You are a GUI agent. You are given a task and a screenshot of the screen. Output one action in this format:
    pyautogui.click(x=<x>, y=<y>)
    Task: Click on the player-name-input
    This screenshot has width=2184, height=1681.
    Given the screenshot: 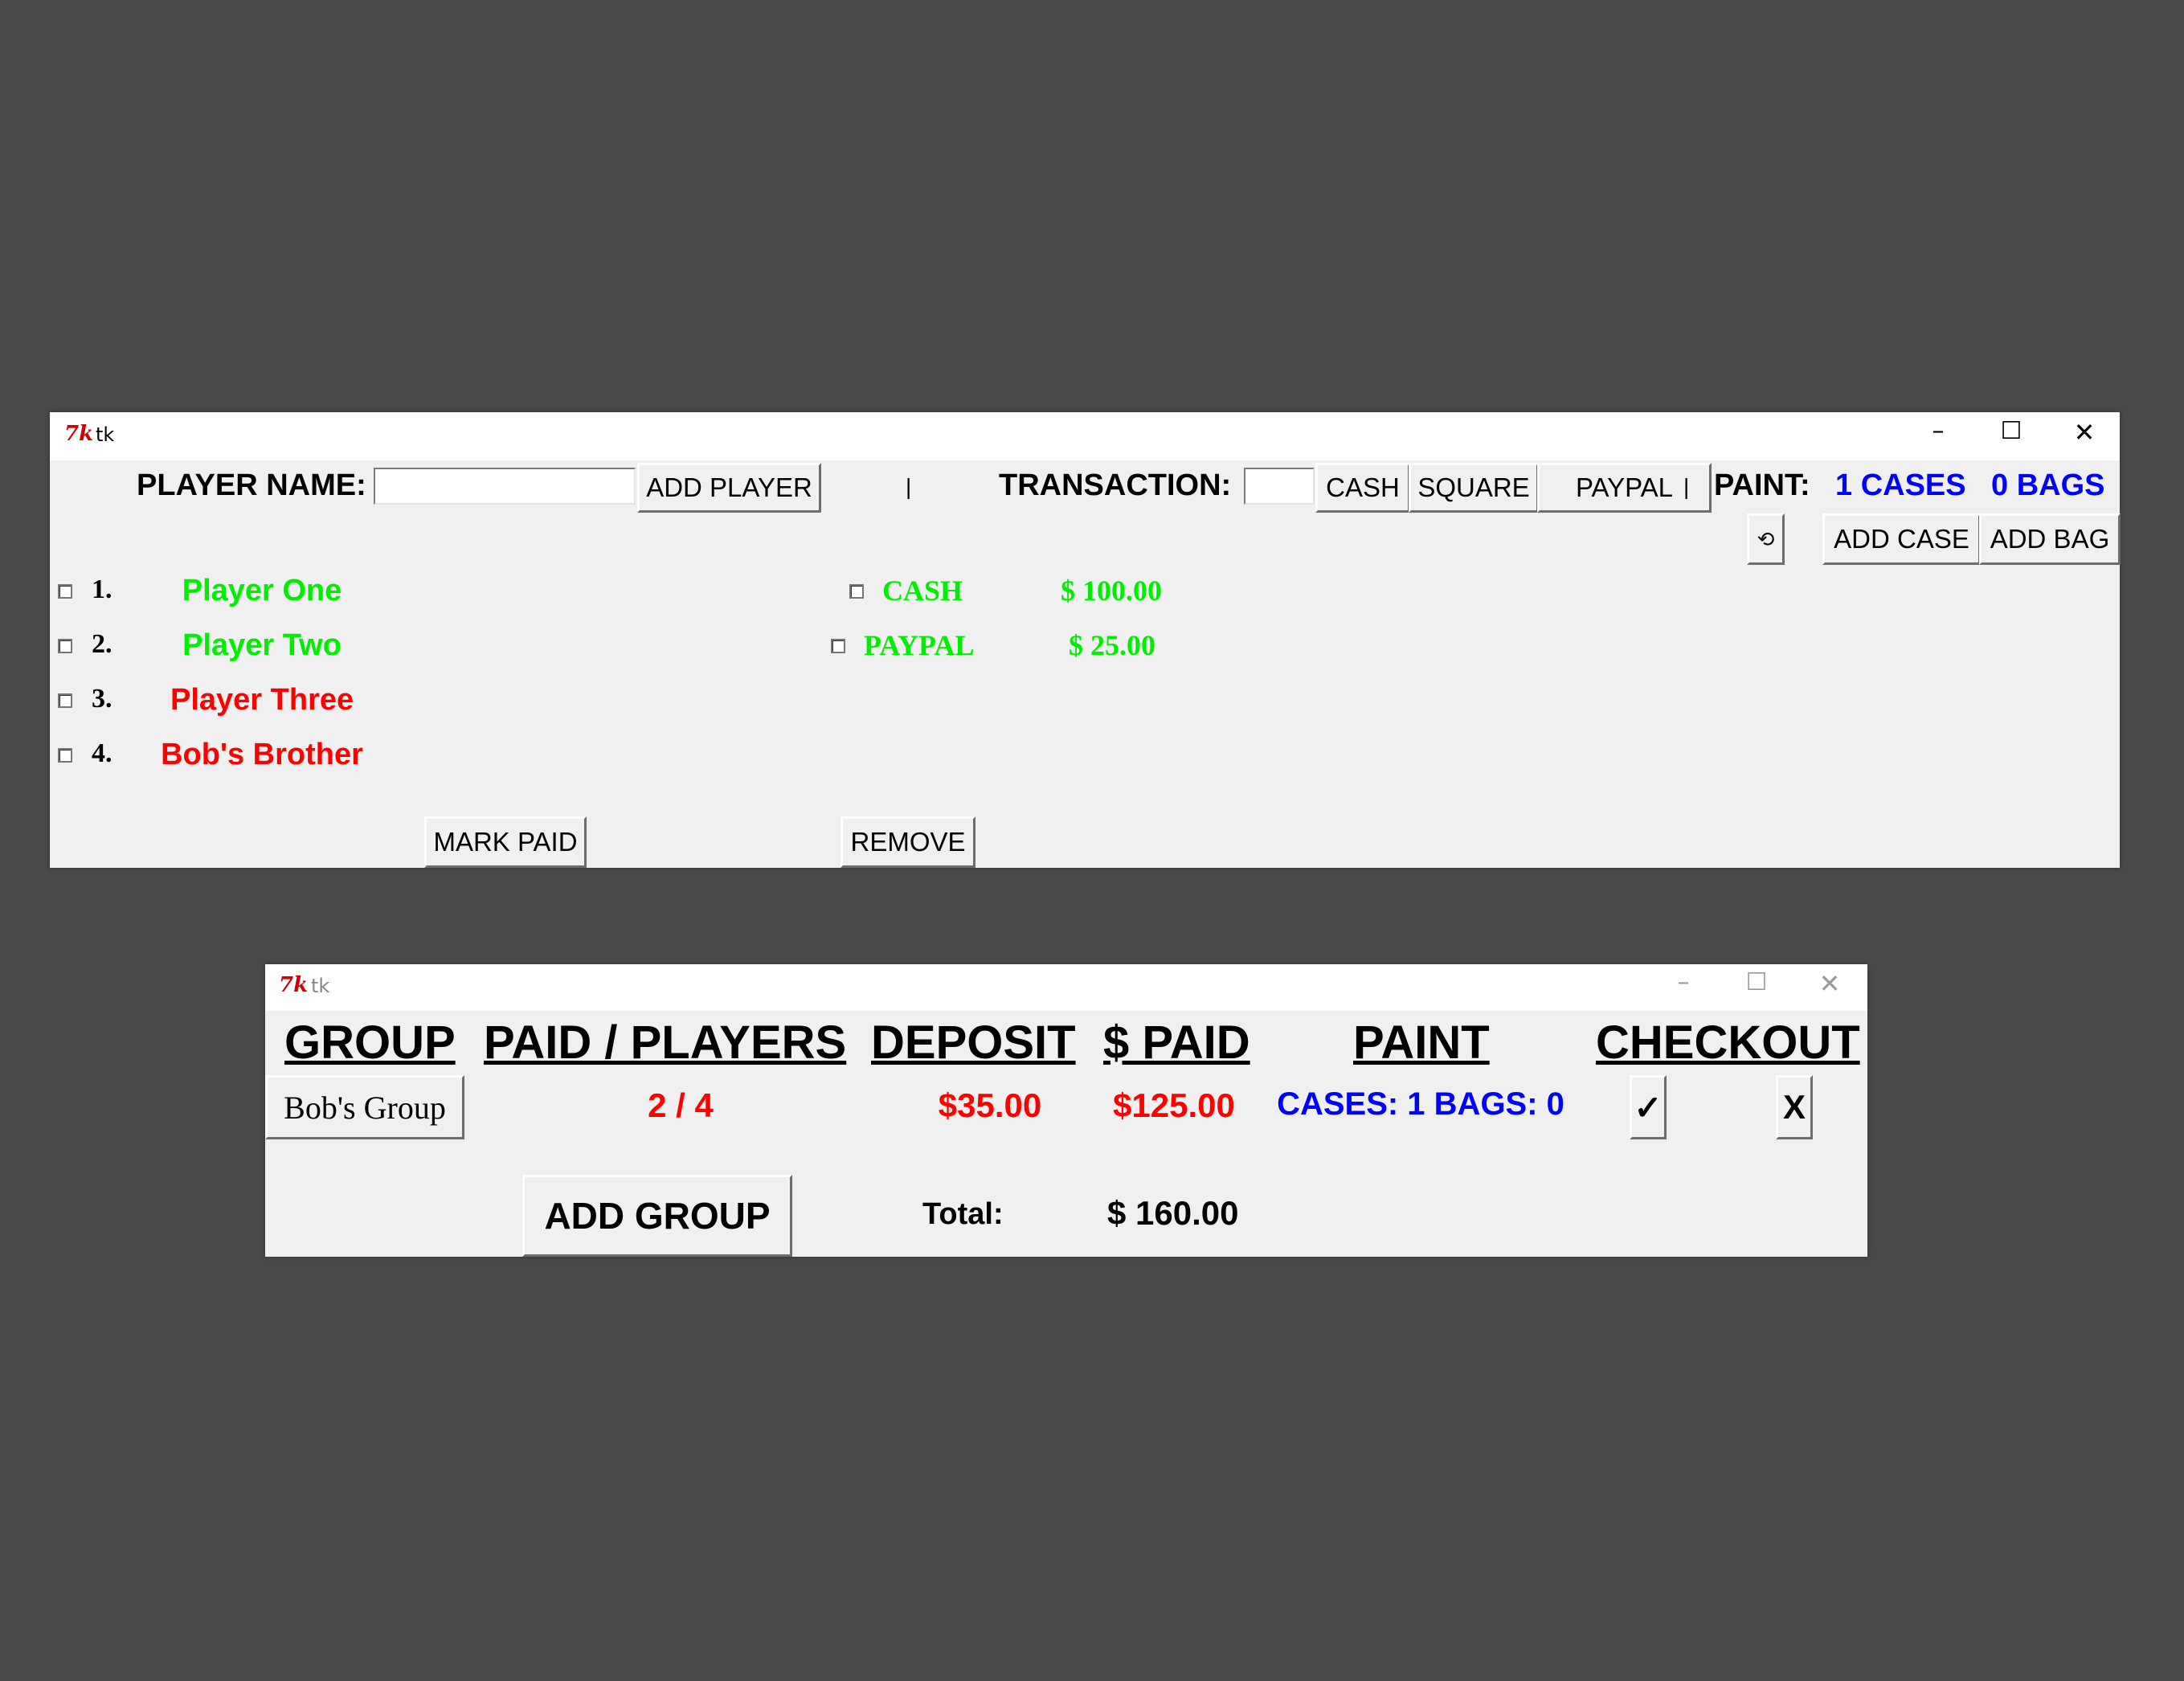 What is the action you would take?
    pyautogui.click(x=505, y=486)
    